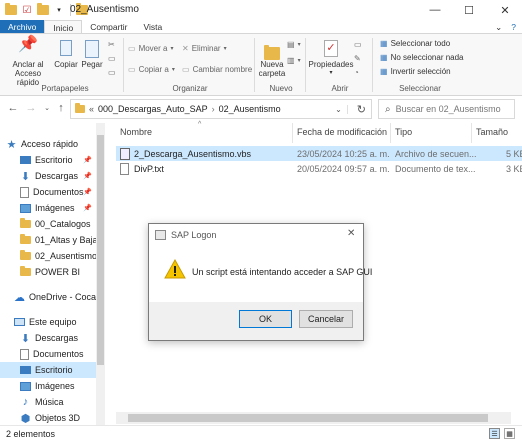 This screenshot has height=441, width=522. I want to click on search-icon: ⌕, so click(388, 109).